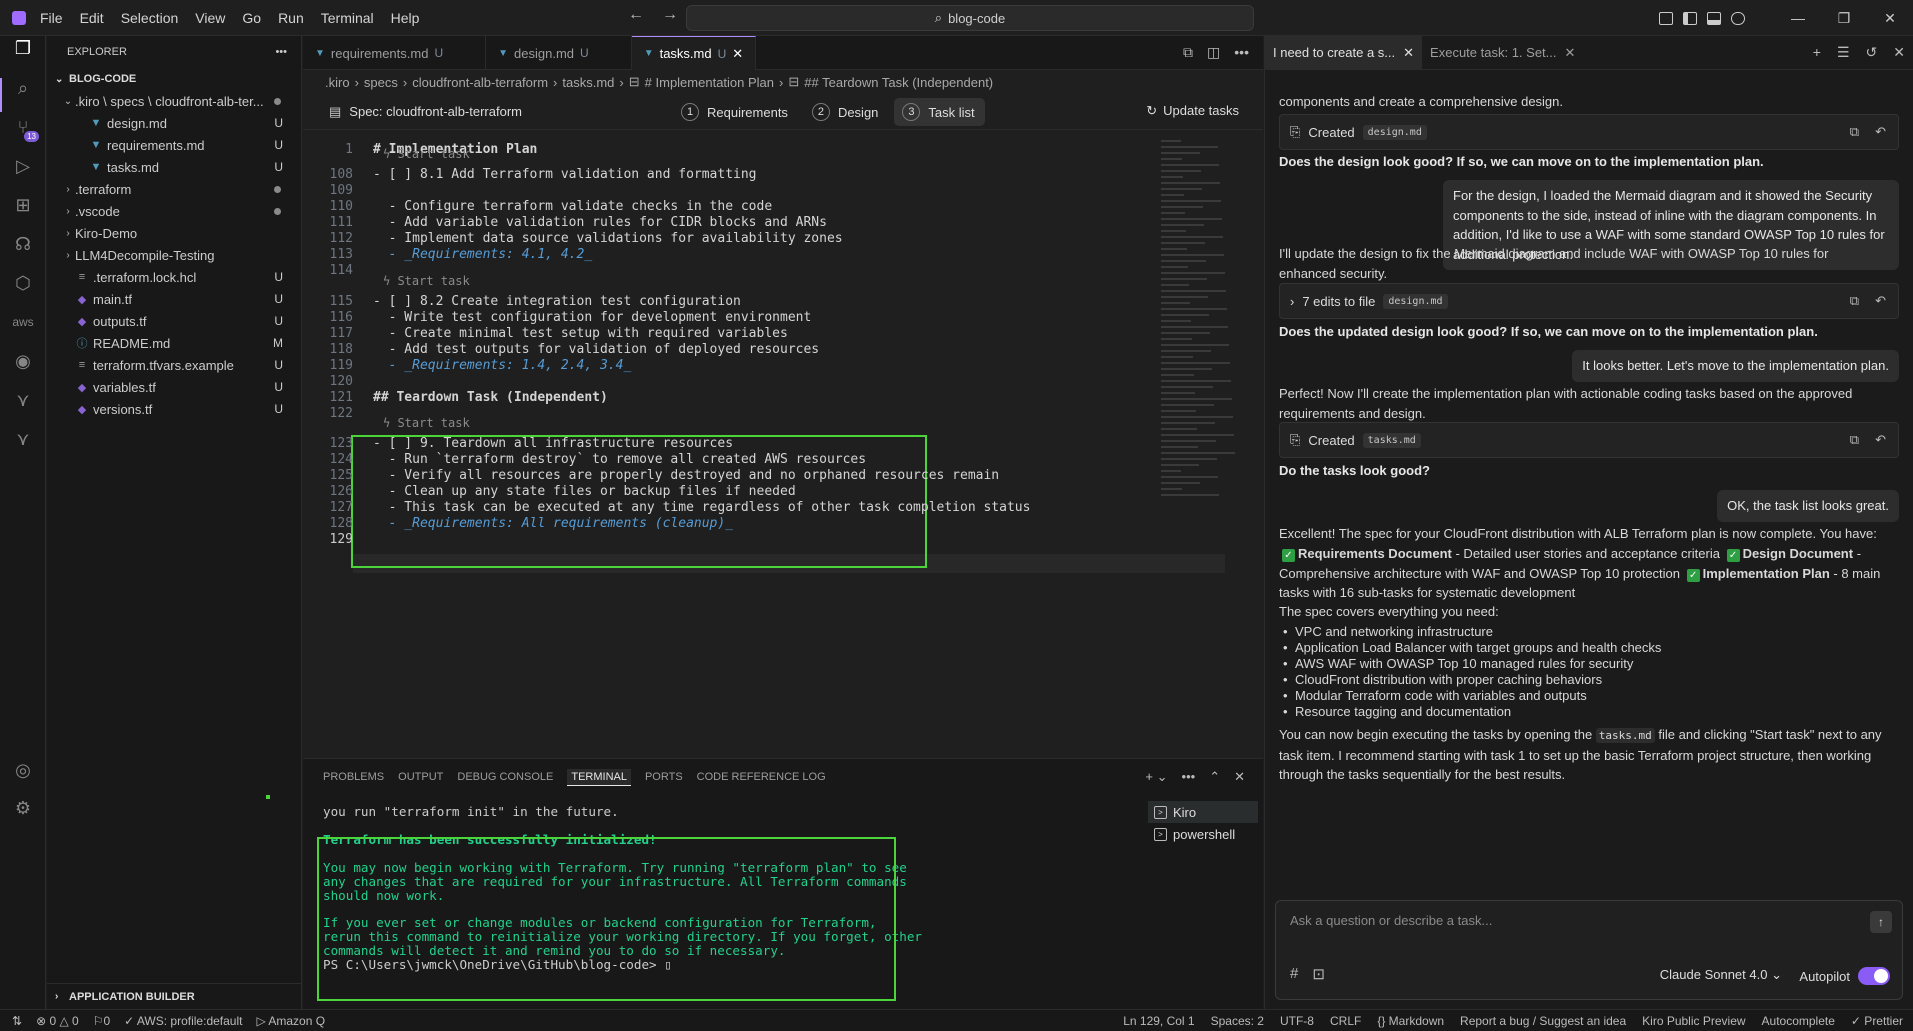 The height and width of the screenshot is (1031, 1913). Describe the element at coordinates (23, 361) in the screenshot. I see `github-icon: ◉` at that location.